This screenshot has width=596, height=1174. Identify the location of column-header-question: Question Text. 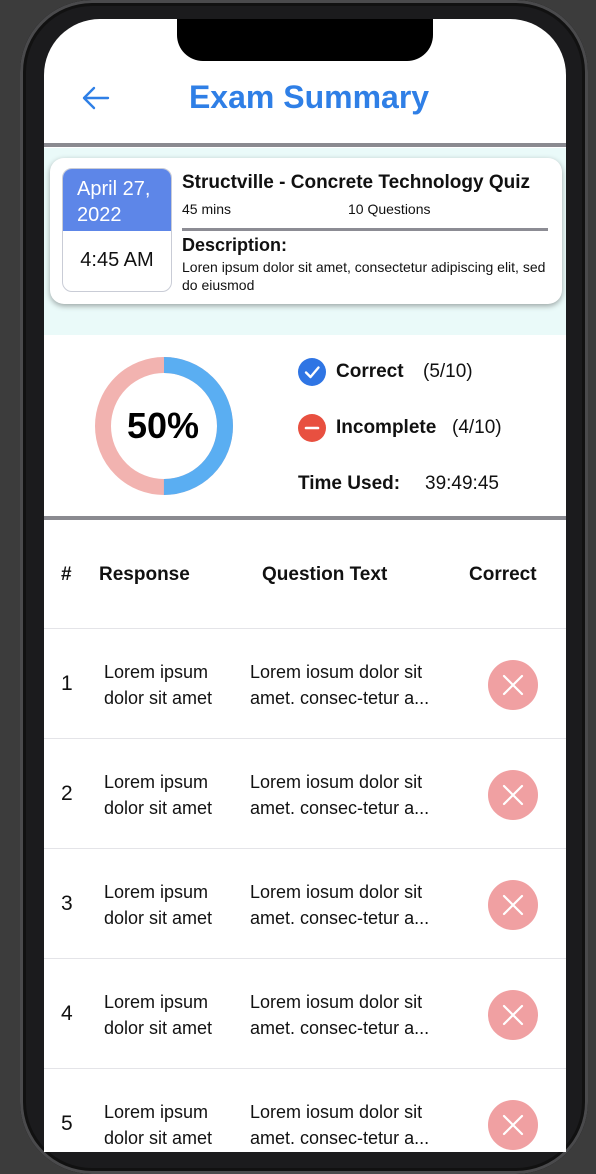
(325, 574).